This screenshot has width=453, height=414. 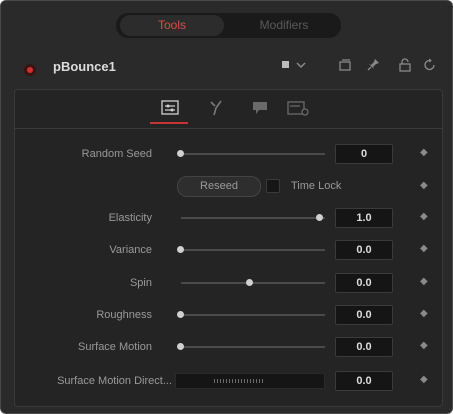 What do you see at coordinates (316, 186) in the screenshot?
I see `time-lock-label: Time Lock` at bounding box center [316, 186].